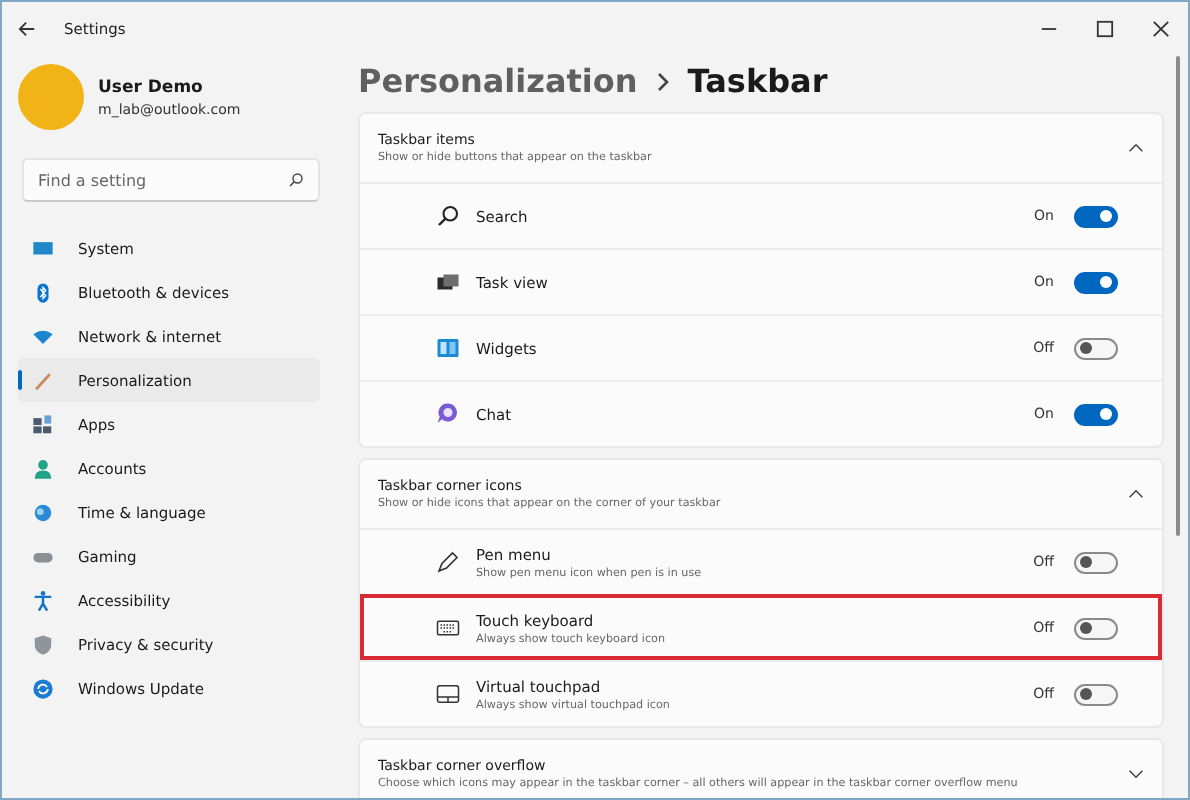  What do you see at coordinates (448, 562) in the screenshot?
I see `pen-icon` at bounding box center [448, 562].